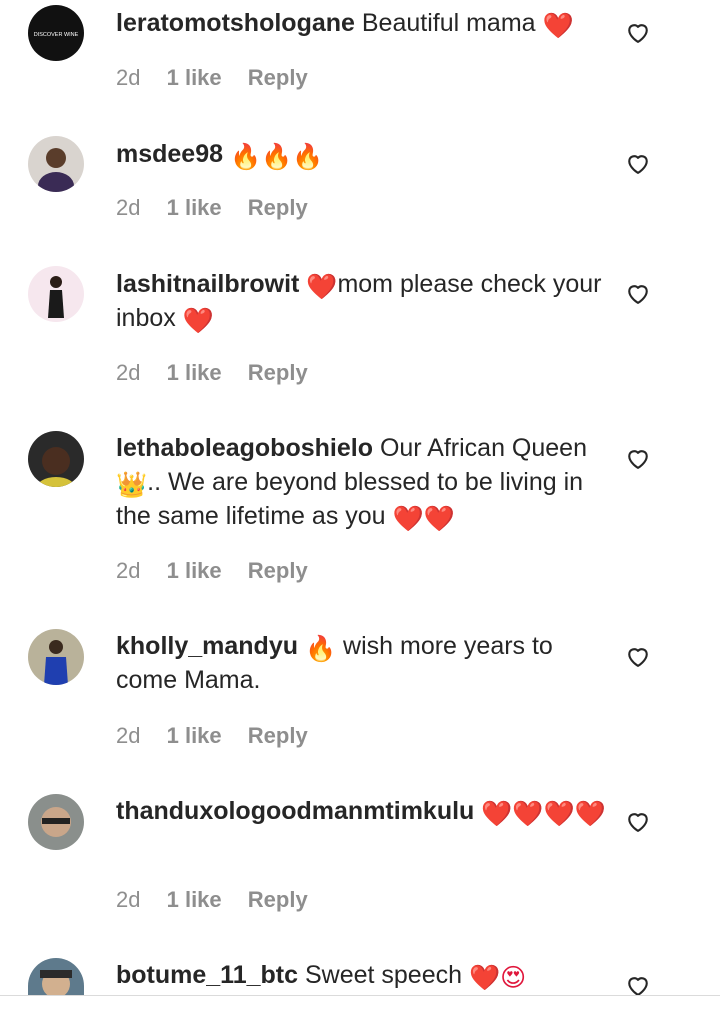 This screenshot has width=720, height=1014. I want to click on comment-text: leratomotshologane Beautiful mama ❤️, so click(361, 23).